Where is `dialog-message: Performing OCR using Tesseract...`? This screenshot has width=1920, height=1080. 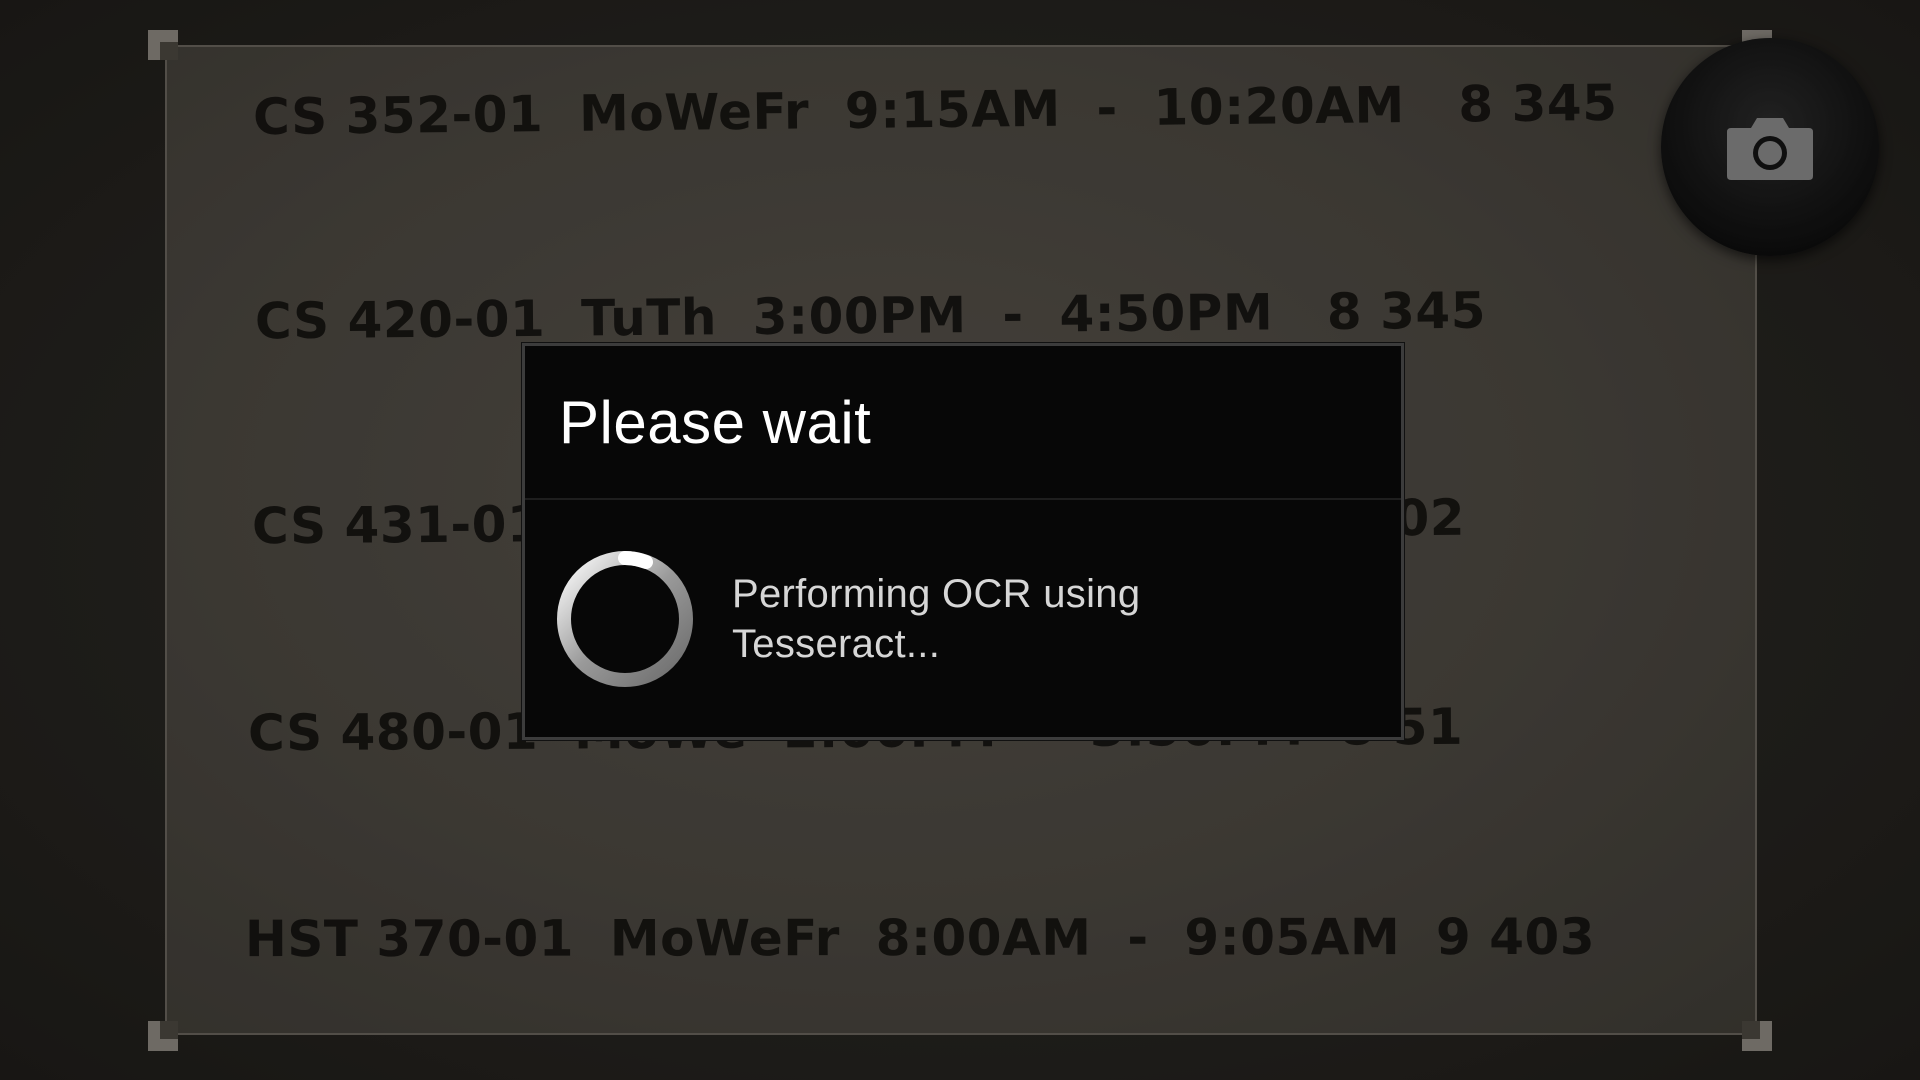 dialog-message: Performing OCR using Tesseract... is located at coordinates (936, 618).